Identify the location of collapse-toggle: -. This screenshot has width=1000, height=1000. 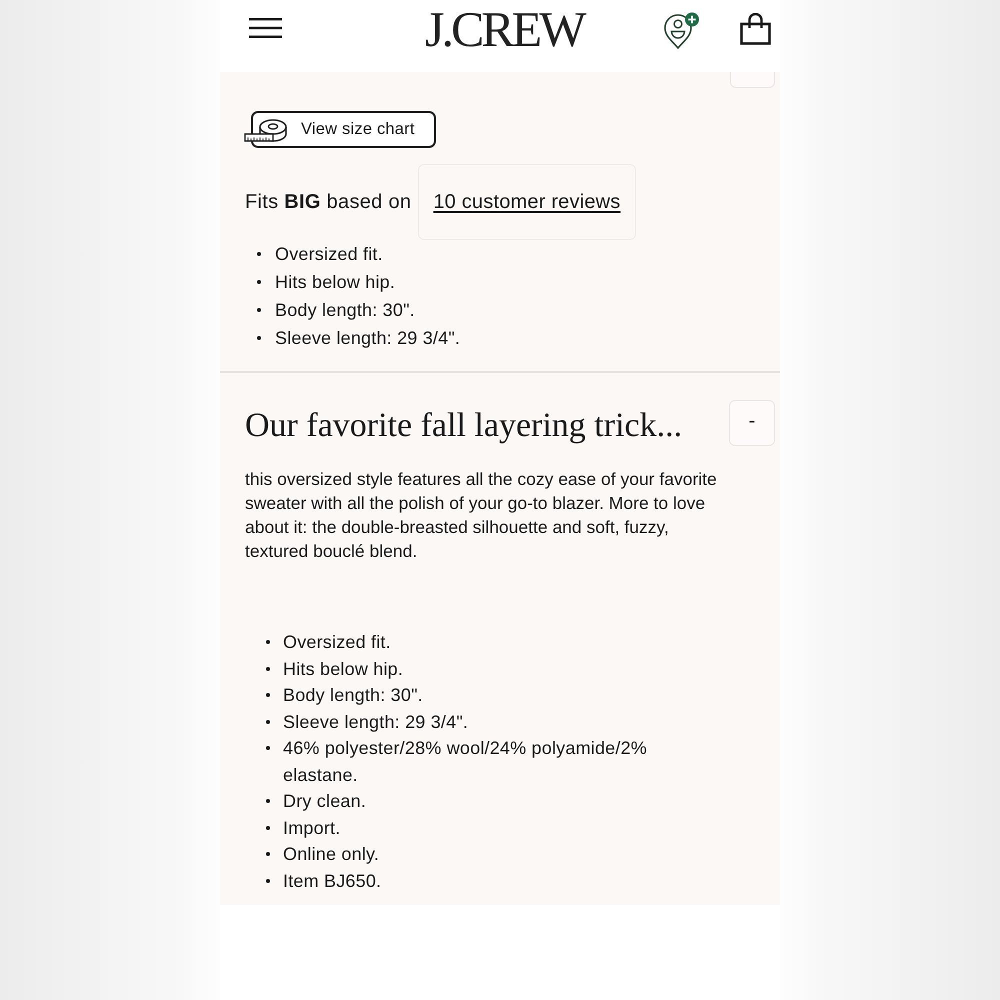
(752, 423).